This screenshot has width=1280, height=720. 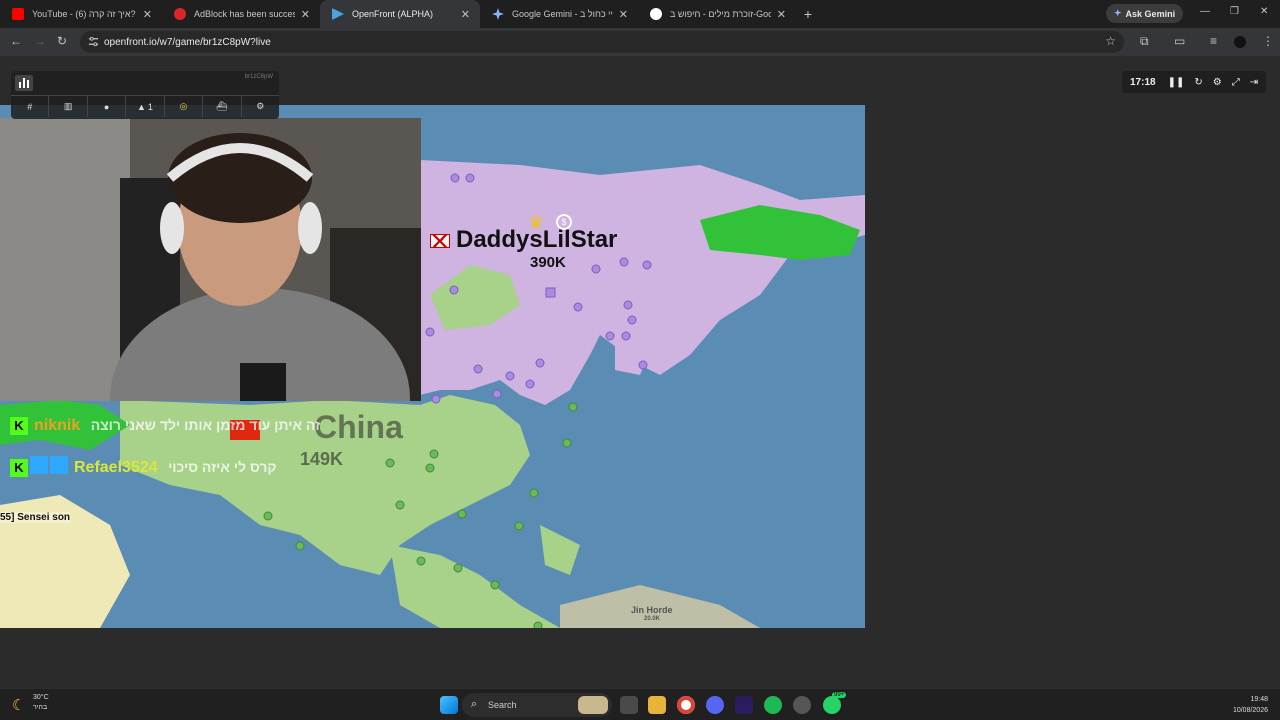 What do you see at coordinates (400, 14) in the screenshot?
I see `tab-openfront: OpenFront (ALPHA) ✕` at bounding box center [400, 14].